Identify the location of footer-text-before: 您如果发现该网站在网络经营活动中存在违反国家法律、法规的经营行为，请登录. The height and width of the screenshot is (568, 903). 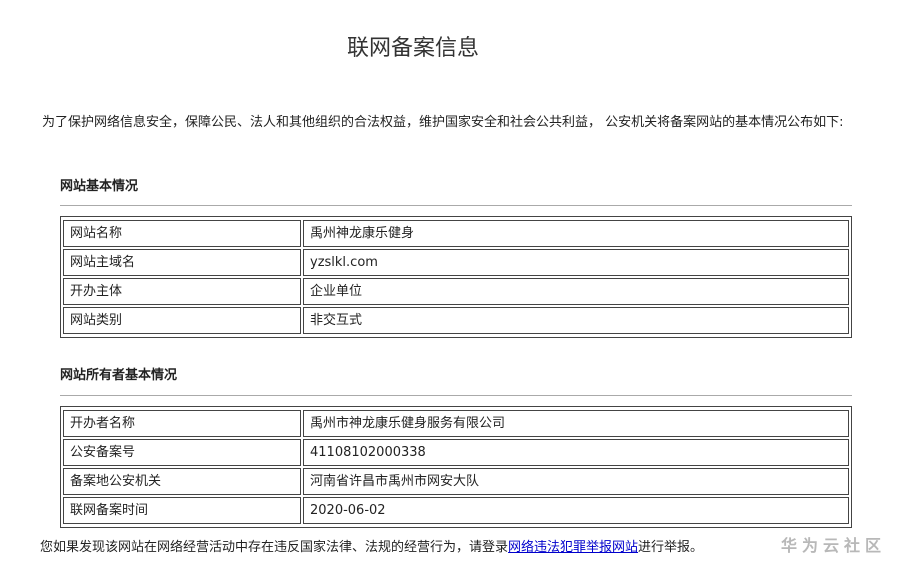
(274, 547).